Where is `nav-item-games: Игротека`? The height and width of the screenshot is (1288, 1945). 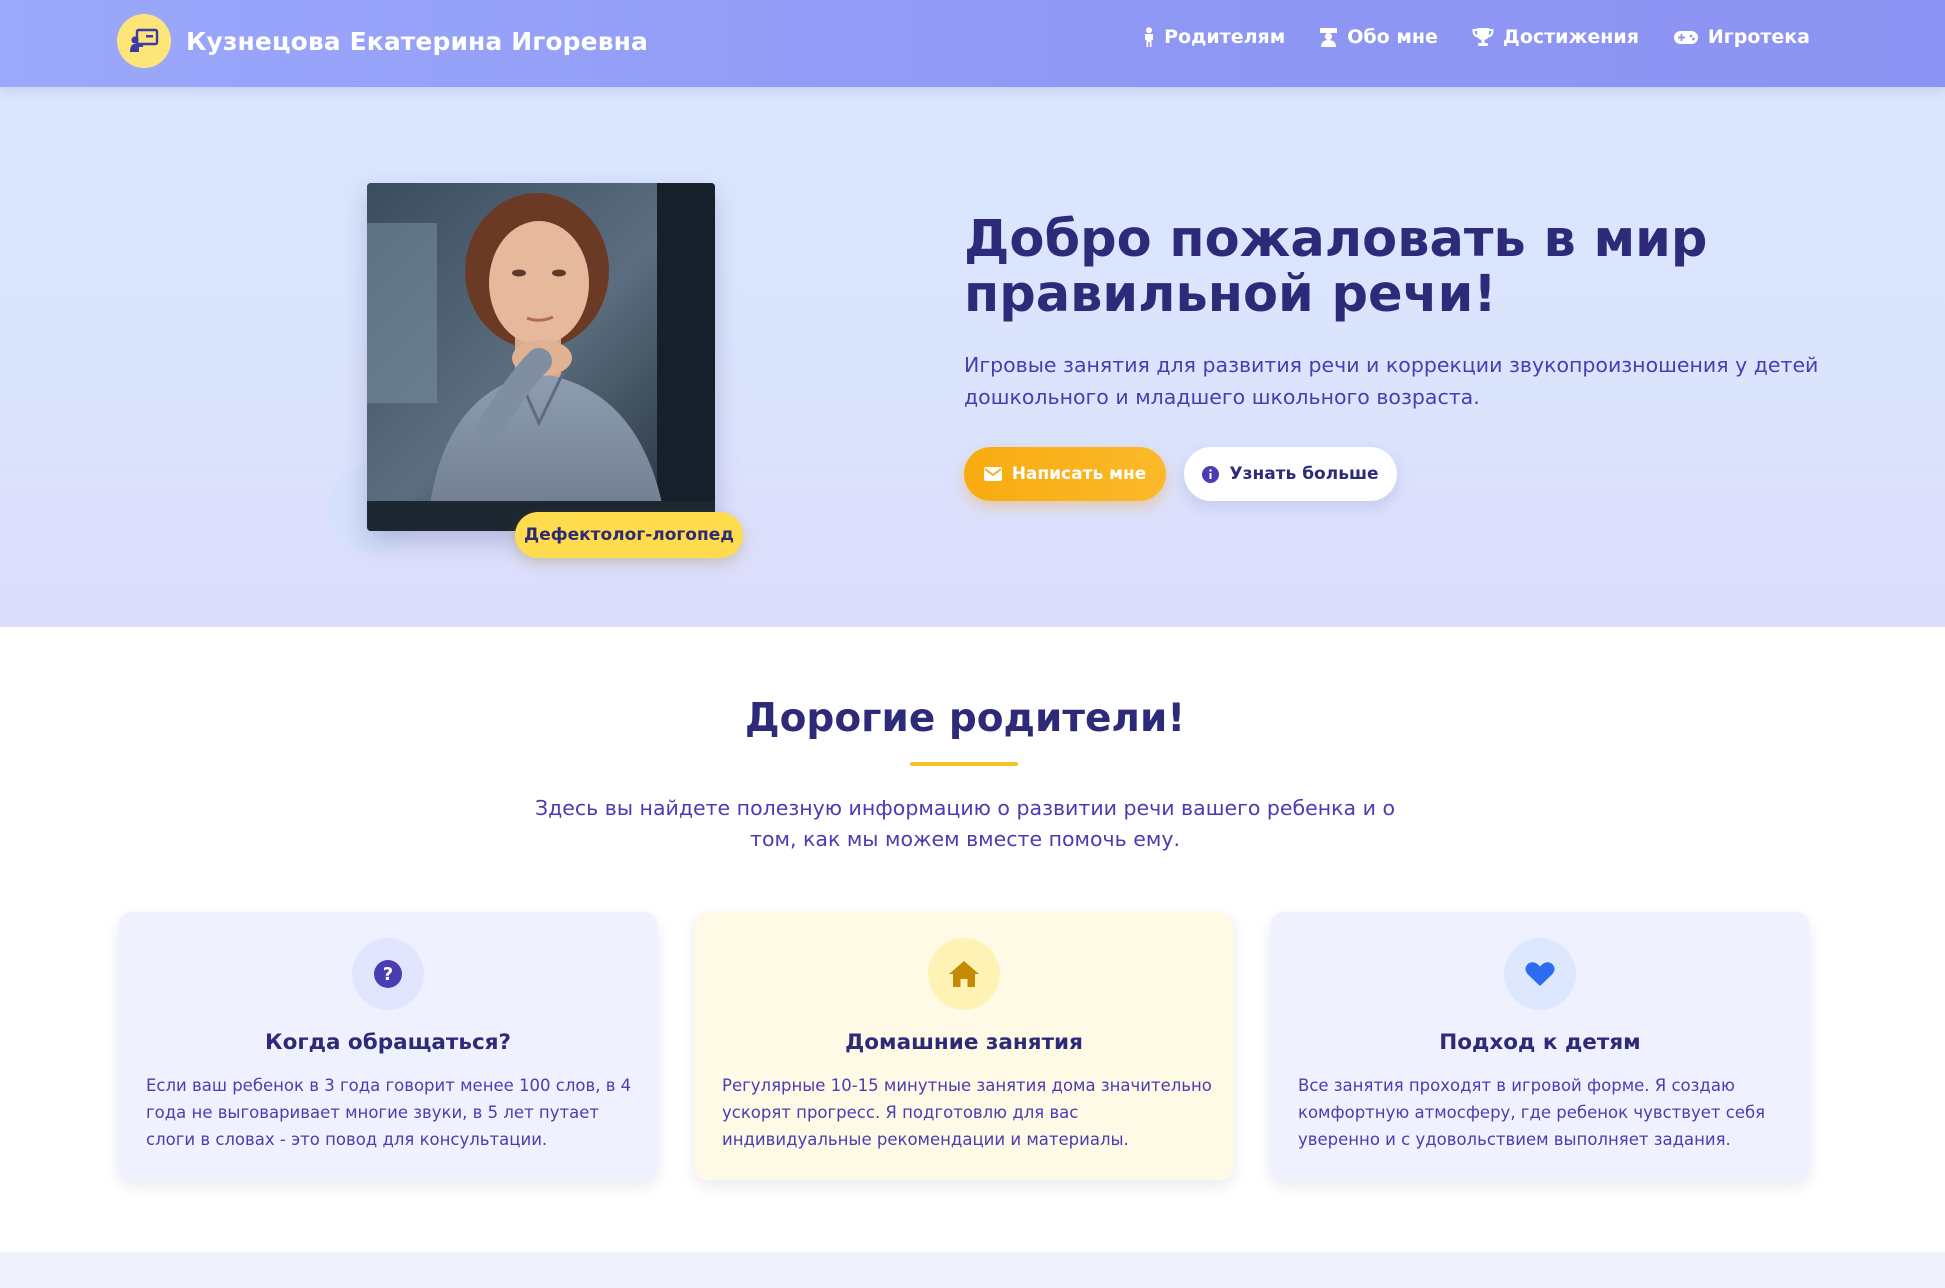
nav-item-games: Игротека is located at coordinates (1741, 37).